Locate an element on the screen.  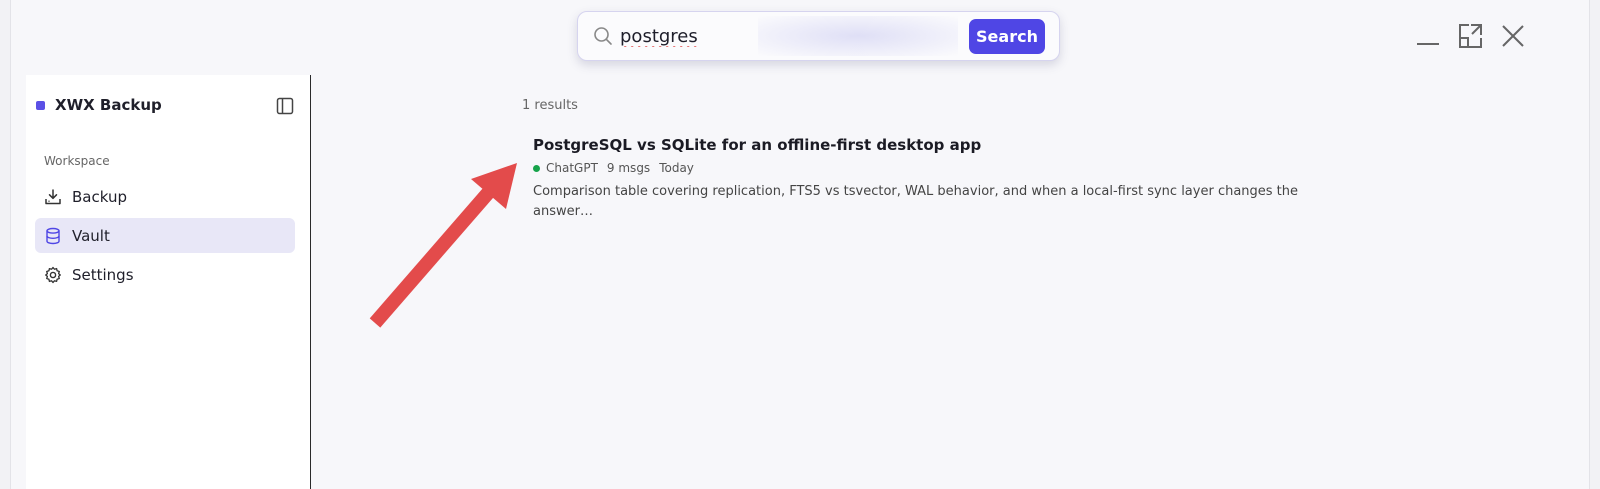
brand-logo-icon is located at coordinates (40, 105).